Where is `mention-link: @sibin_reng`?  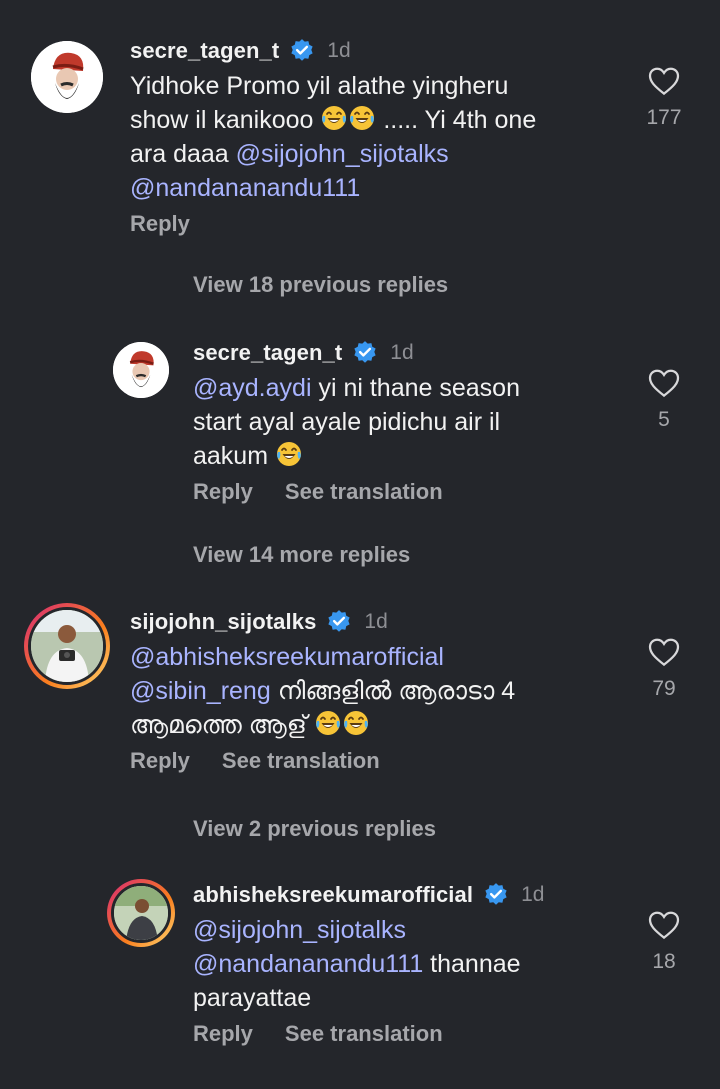
mention-link: @sibin_reng is located at coordinates (200, 691).